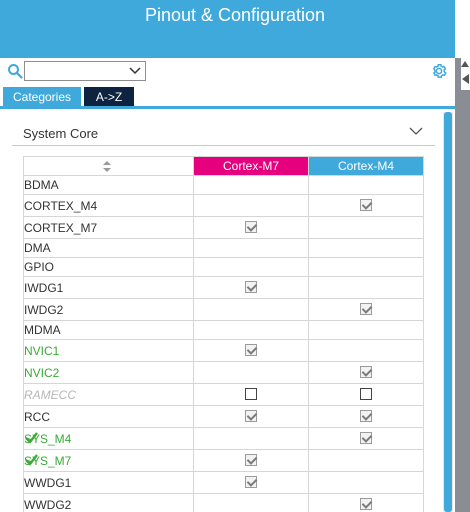 The width and height of the screenshot is (470, 512). What do you see at coordinates (109, 97) in the screenshot?
I see `tab-a-z: A->Z` at bounding box center [109, 97].